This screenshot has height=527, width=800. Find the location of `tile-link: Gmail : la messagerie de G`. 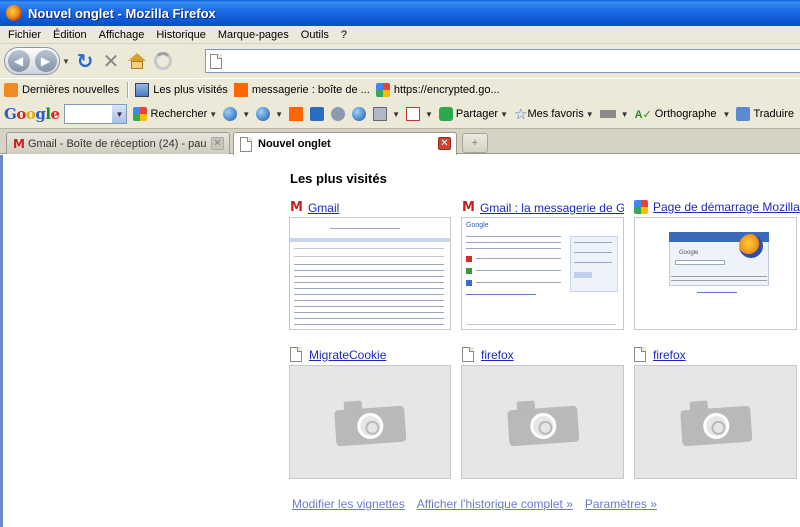

tile-link: Gmail : la messagerie de G is located at coordinates (552, 208).